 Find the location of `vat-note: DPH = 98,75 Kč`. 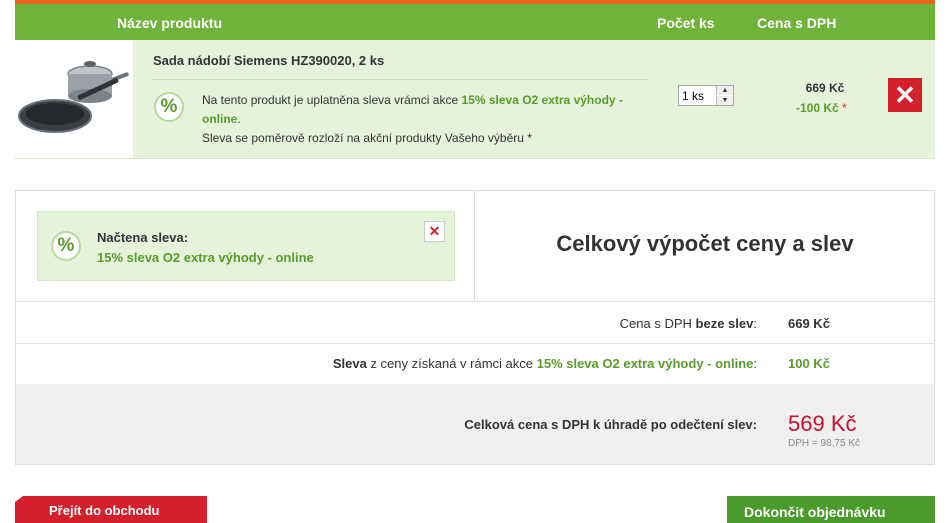

vat-note: DPH = 98,75 Kč is located at coordinates (824, 443).